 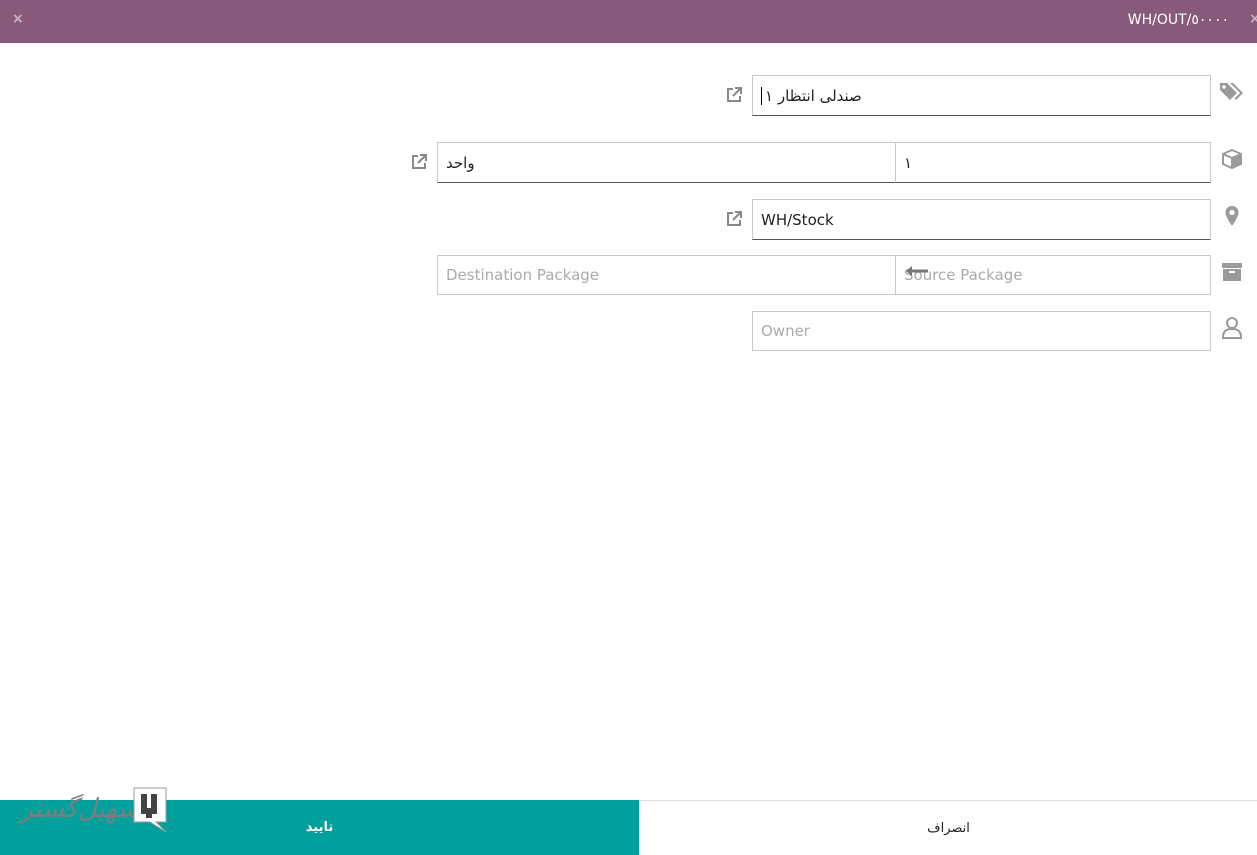 I want to click on owner-field: Owner, so click(x=981, y=331).